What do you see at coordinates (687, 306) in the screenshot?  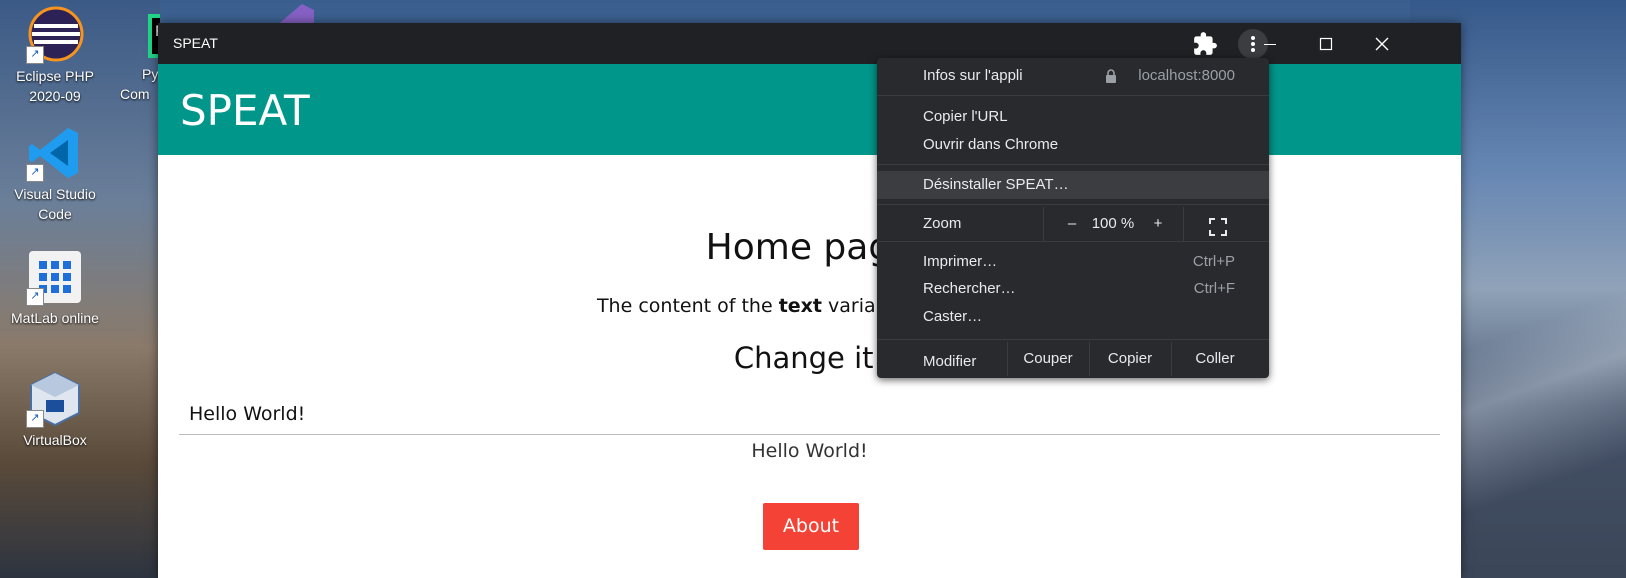 I see `content-prefix: The content of the` at bounding box center [687, 306].